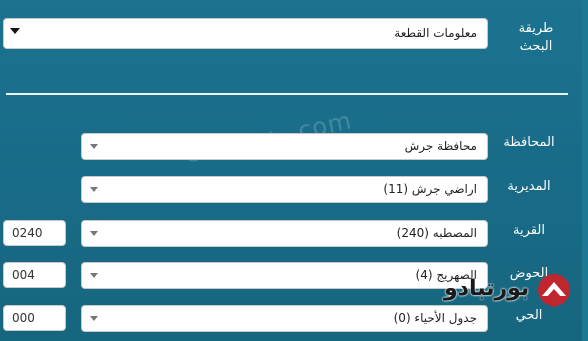  I want to click on brand-logo: بورتبادو, so click(514, 293).